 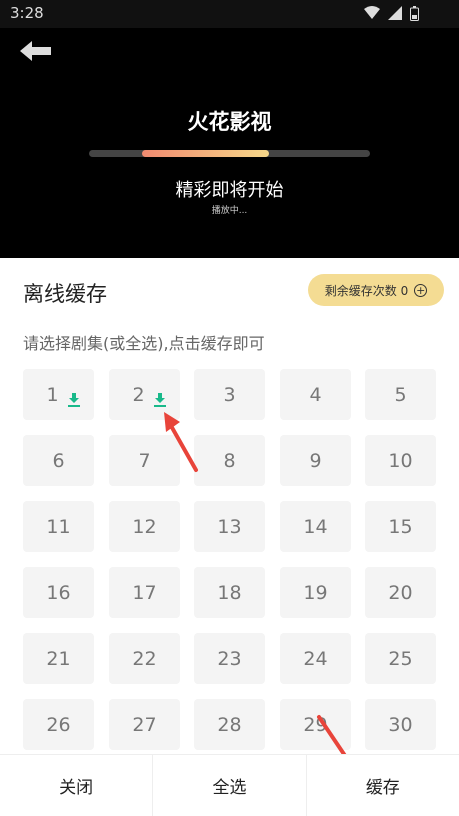 I want to click on episode-label: 4, so click(x=315, y=394).